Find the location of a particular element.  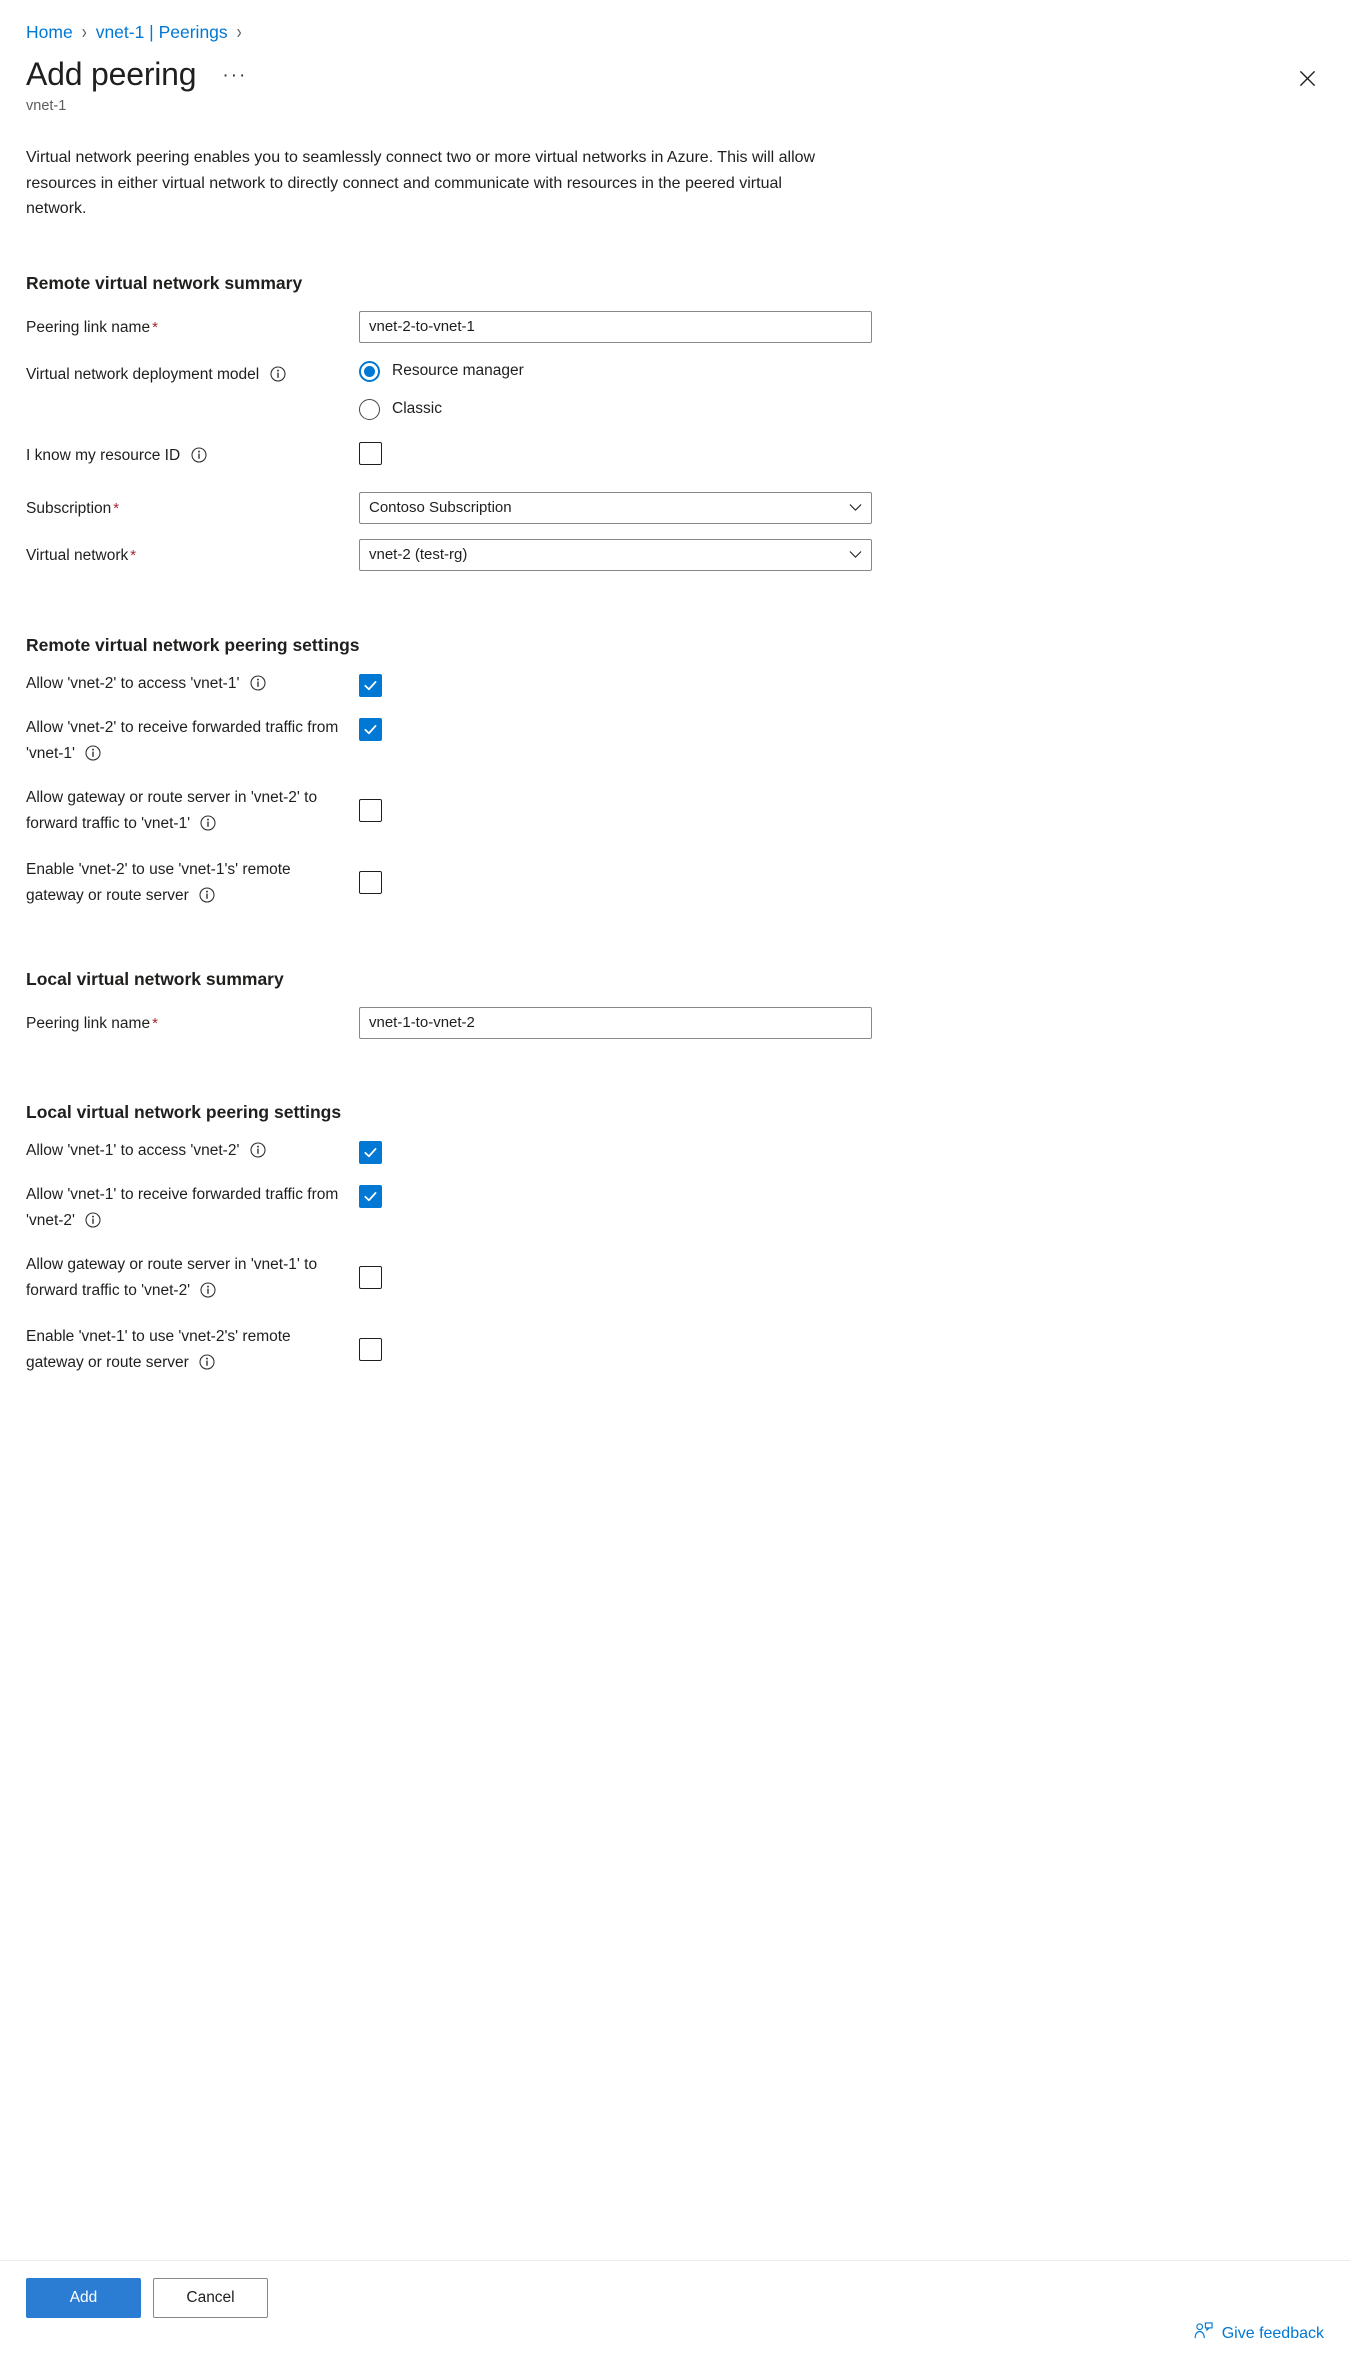

cancel-button: Cancel is located at coordinates (210, 2298).